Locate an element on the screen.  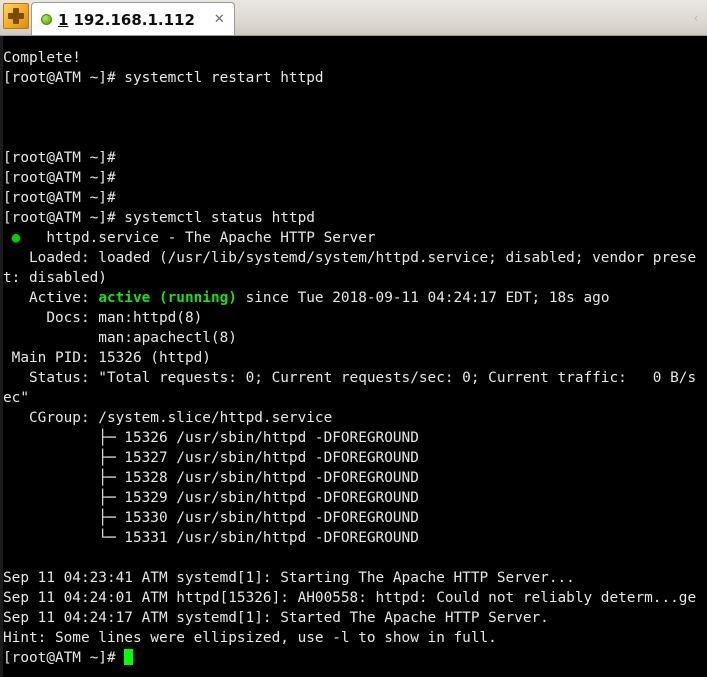
green-status-dot-icon is located at coordinates (46, 19).